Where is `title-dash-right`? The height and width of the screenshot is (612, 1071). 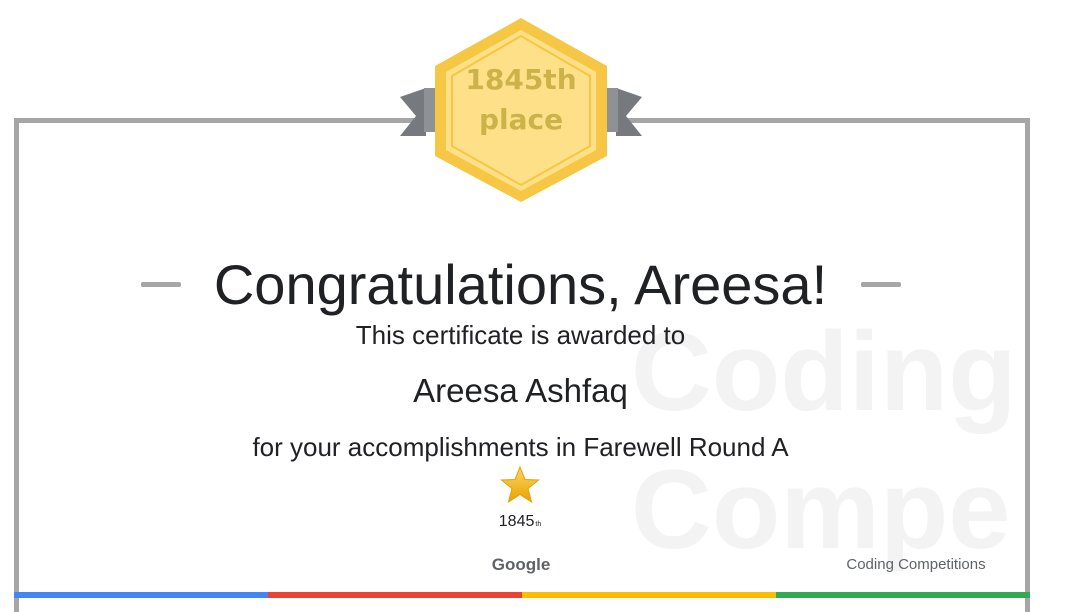
title-dash-right is located at coordinates (881, 284).